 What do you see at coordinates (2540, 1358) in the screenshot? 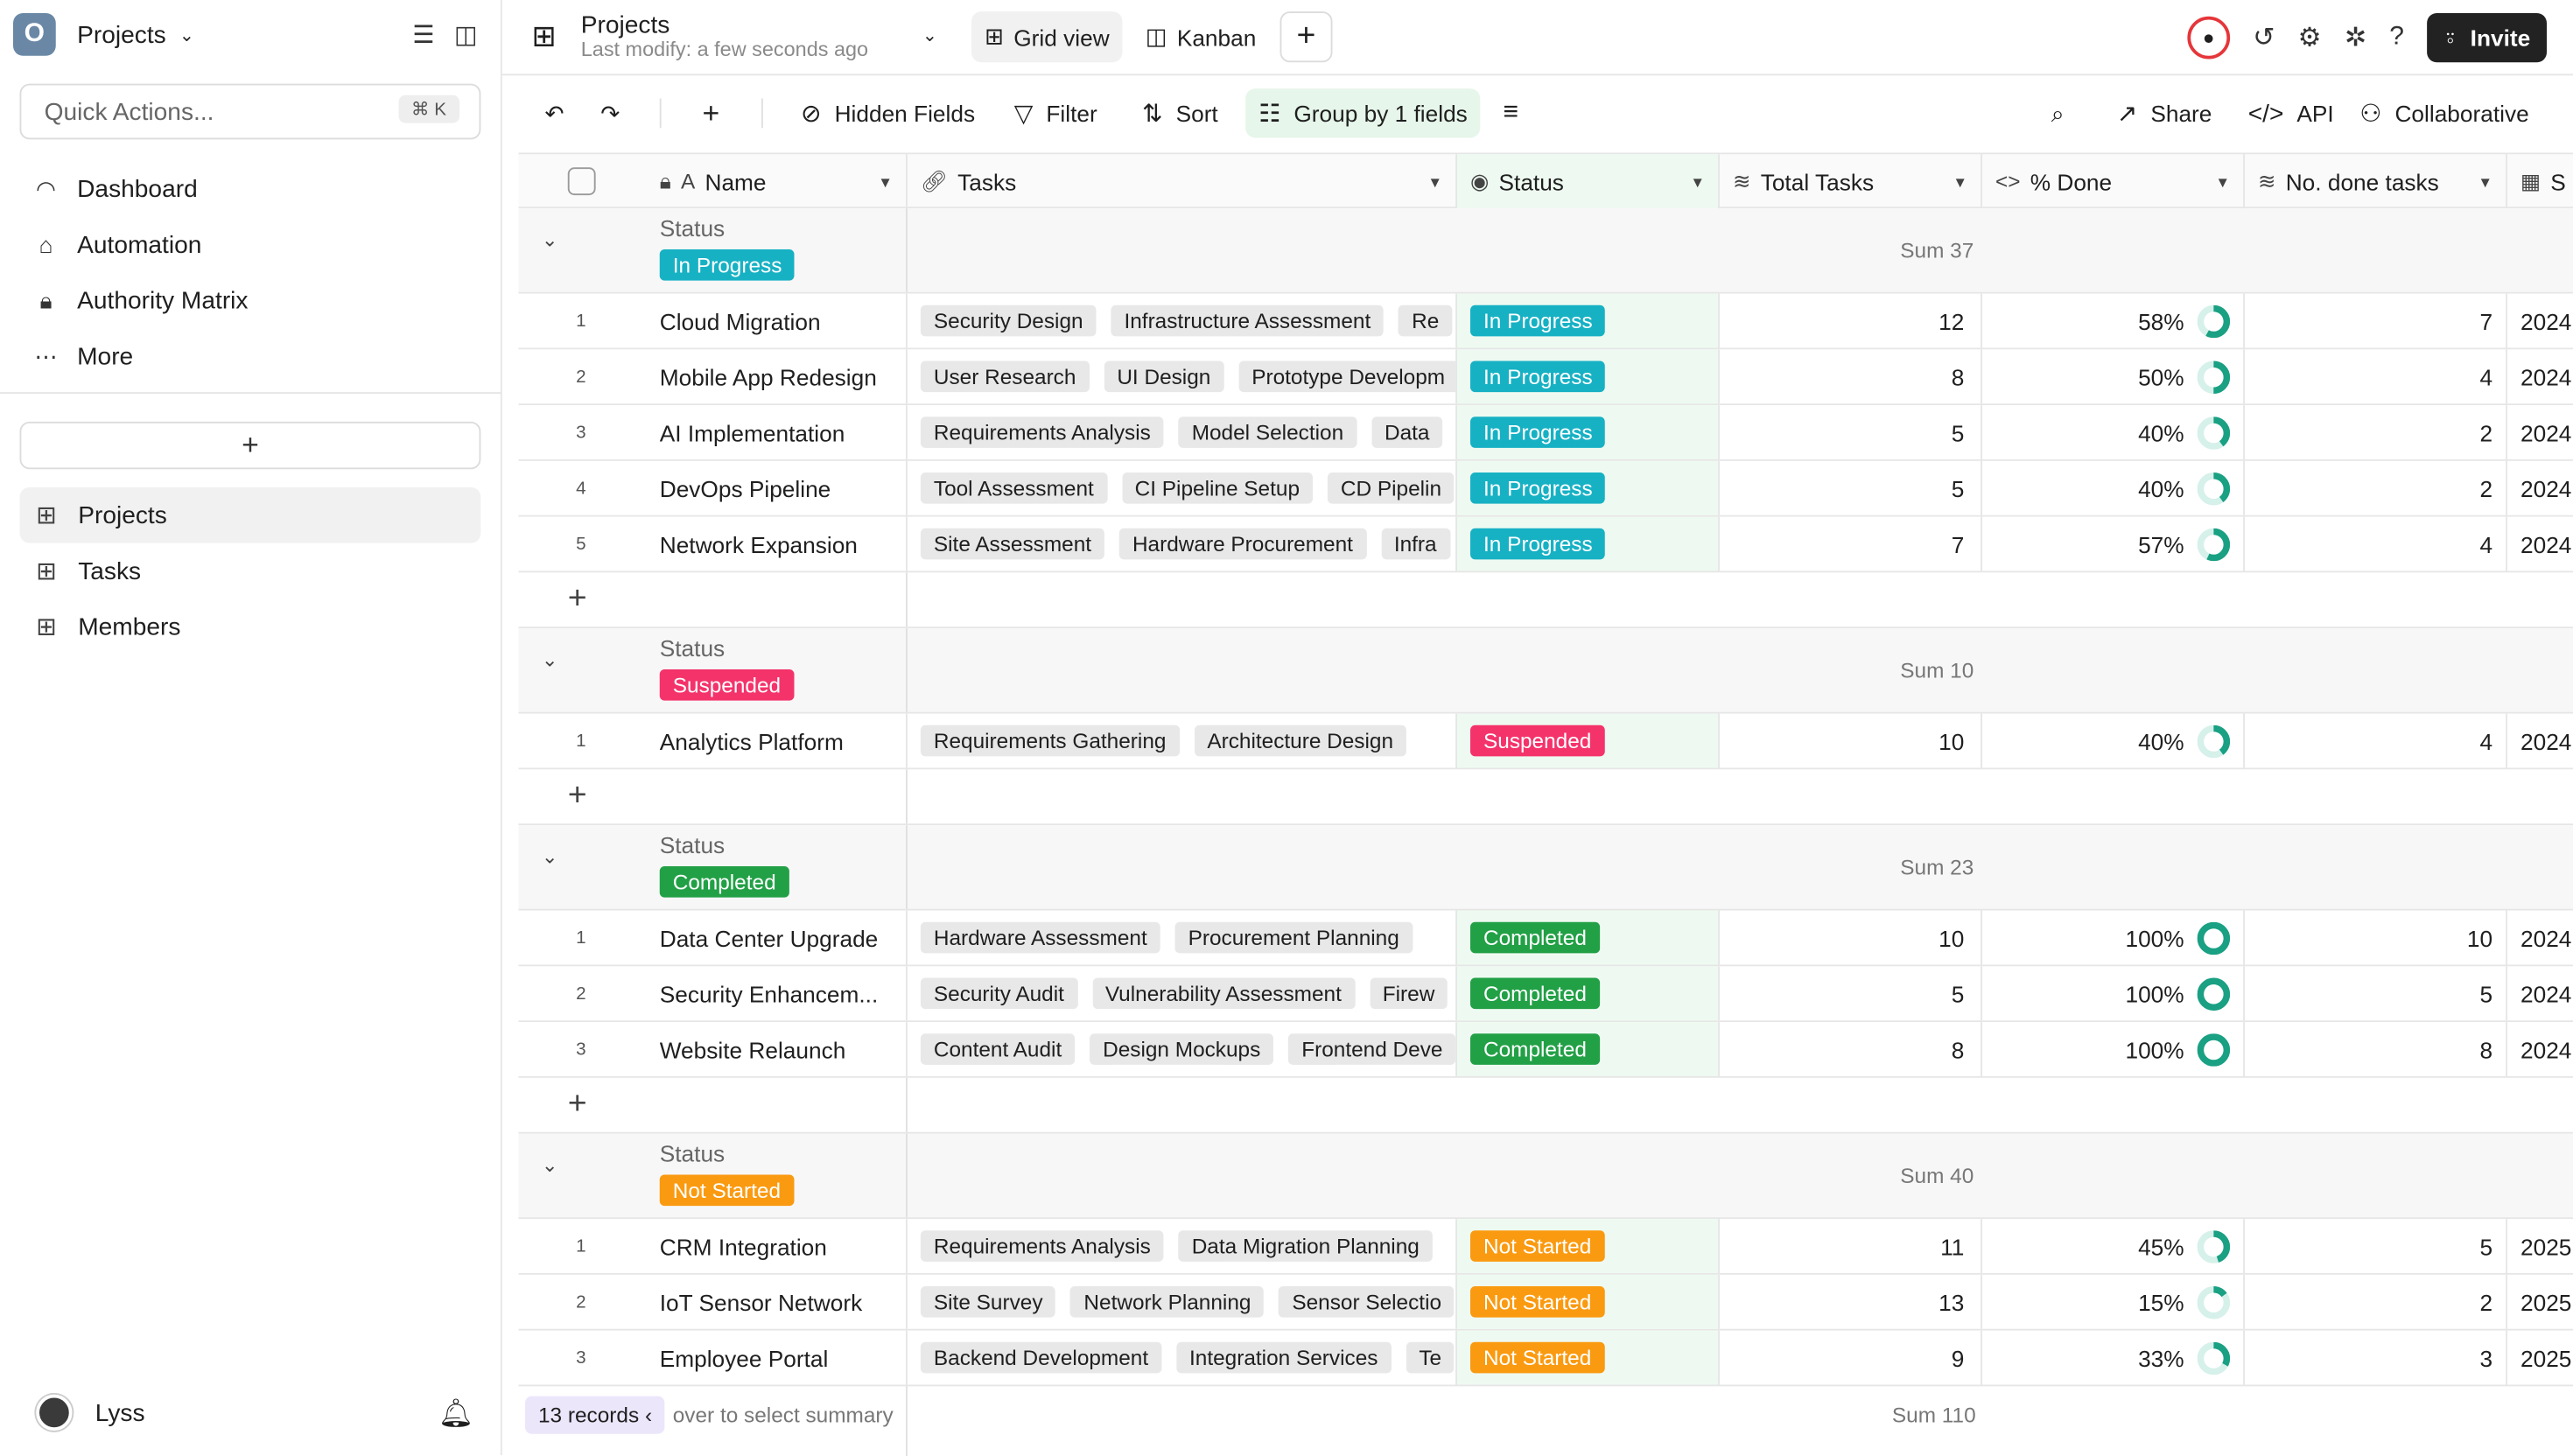
I see `cell-date: 2025` at bounding box center [2540, 1358].